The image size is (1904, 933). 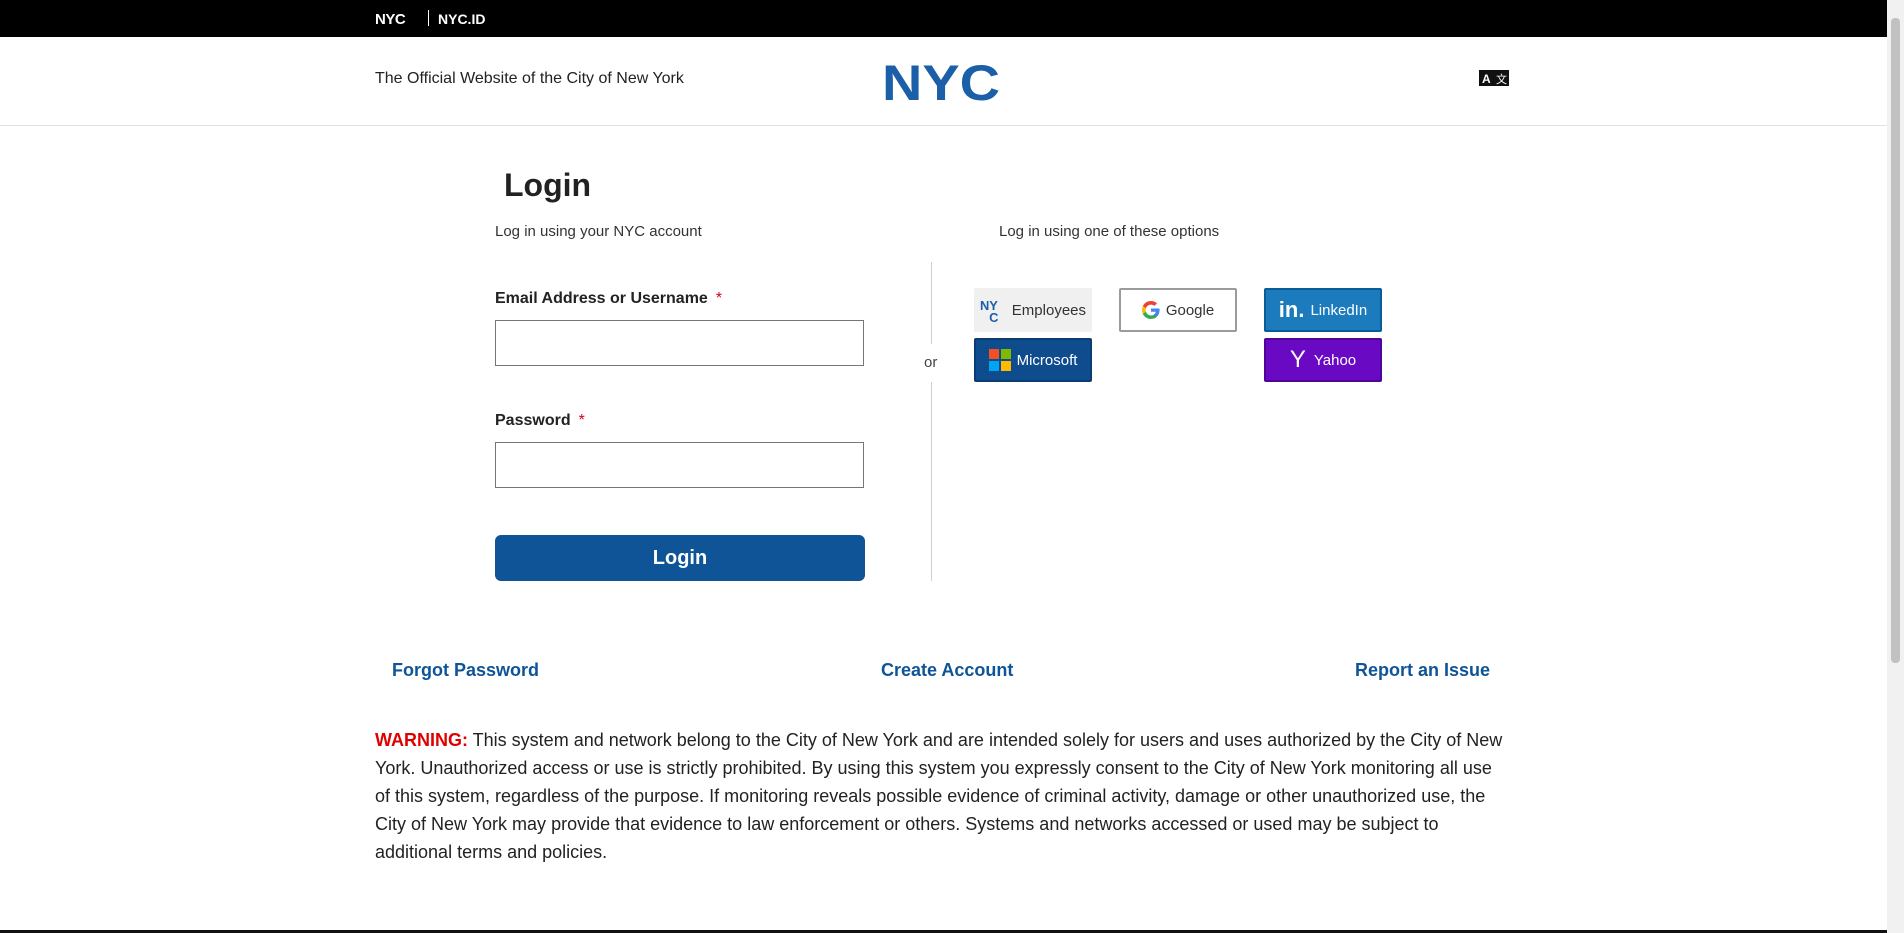 I want to click on yahoo-icon: Y, so click(x=1297, y=359).